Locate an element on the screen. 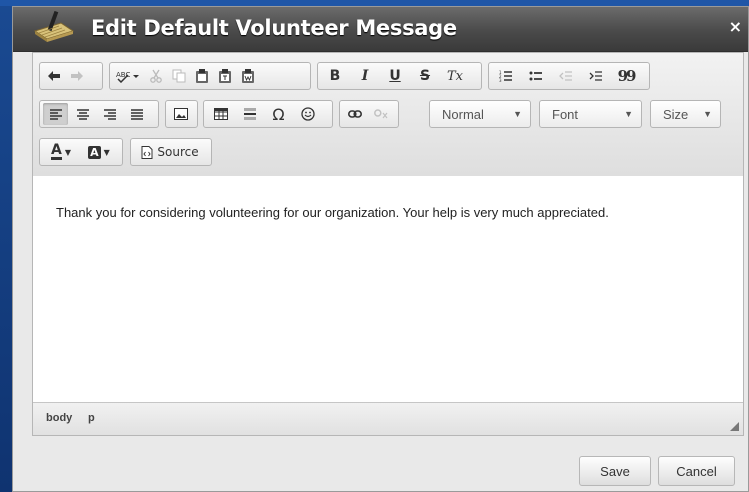  dialog-title: Edit Default Volunteer Message is located at coordinates (274, 28).